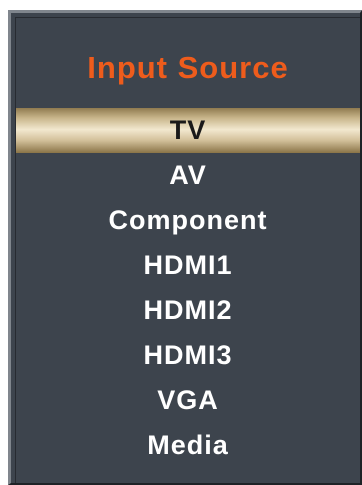 The height and width of the screenshot is (485, 362). Describe the element at coordinates (188, 220) in the screenshot. I see `input-option-component: Component` at that location.